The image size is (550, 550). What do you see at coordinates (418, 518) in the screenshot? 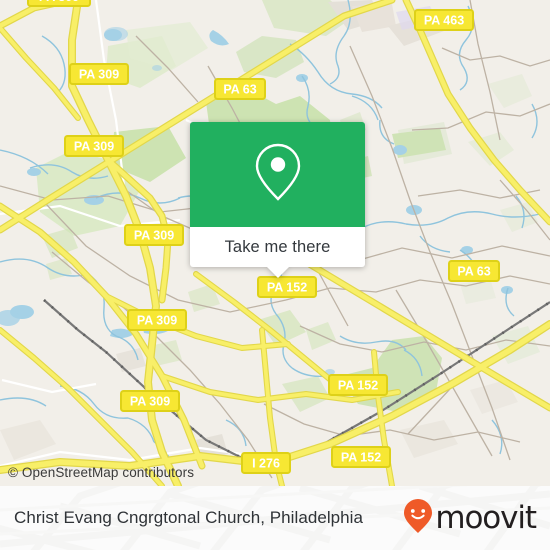
I see `moovit-pin-icon` at bounding box center [418, 518].